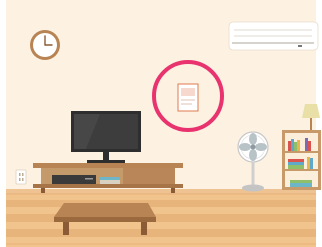 The width and height of the screenshot is (322, 247). What do you see at coordinates (45, 45) in the screenshot?
I see `wall-clock-icon` at bounding box center [45, 45].